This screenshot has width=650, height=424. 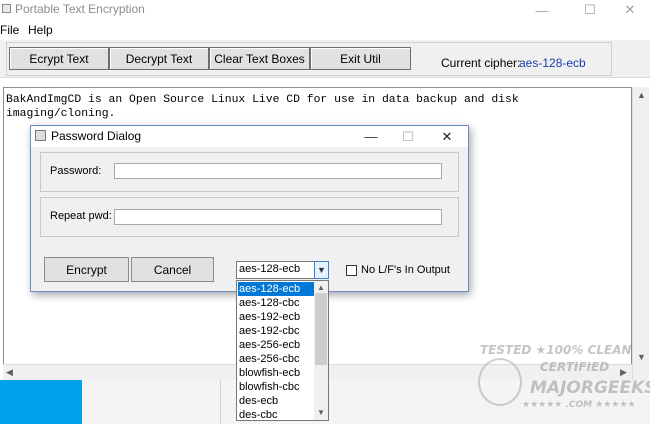 What do you see at coordinates (81, 216) in the screenshot?
I see `repeat-password-label: Repeat pwd:` at bounding box center [81, 216].